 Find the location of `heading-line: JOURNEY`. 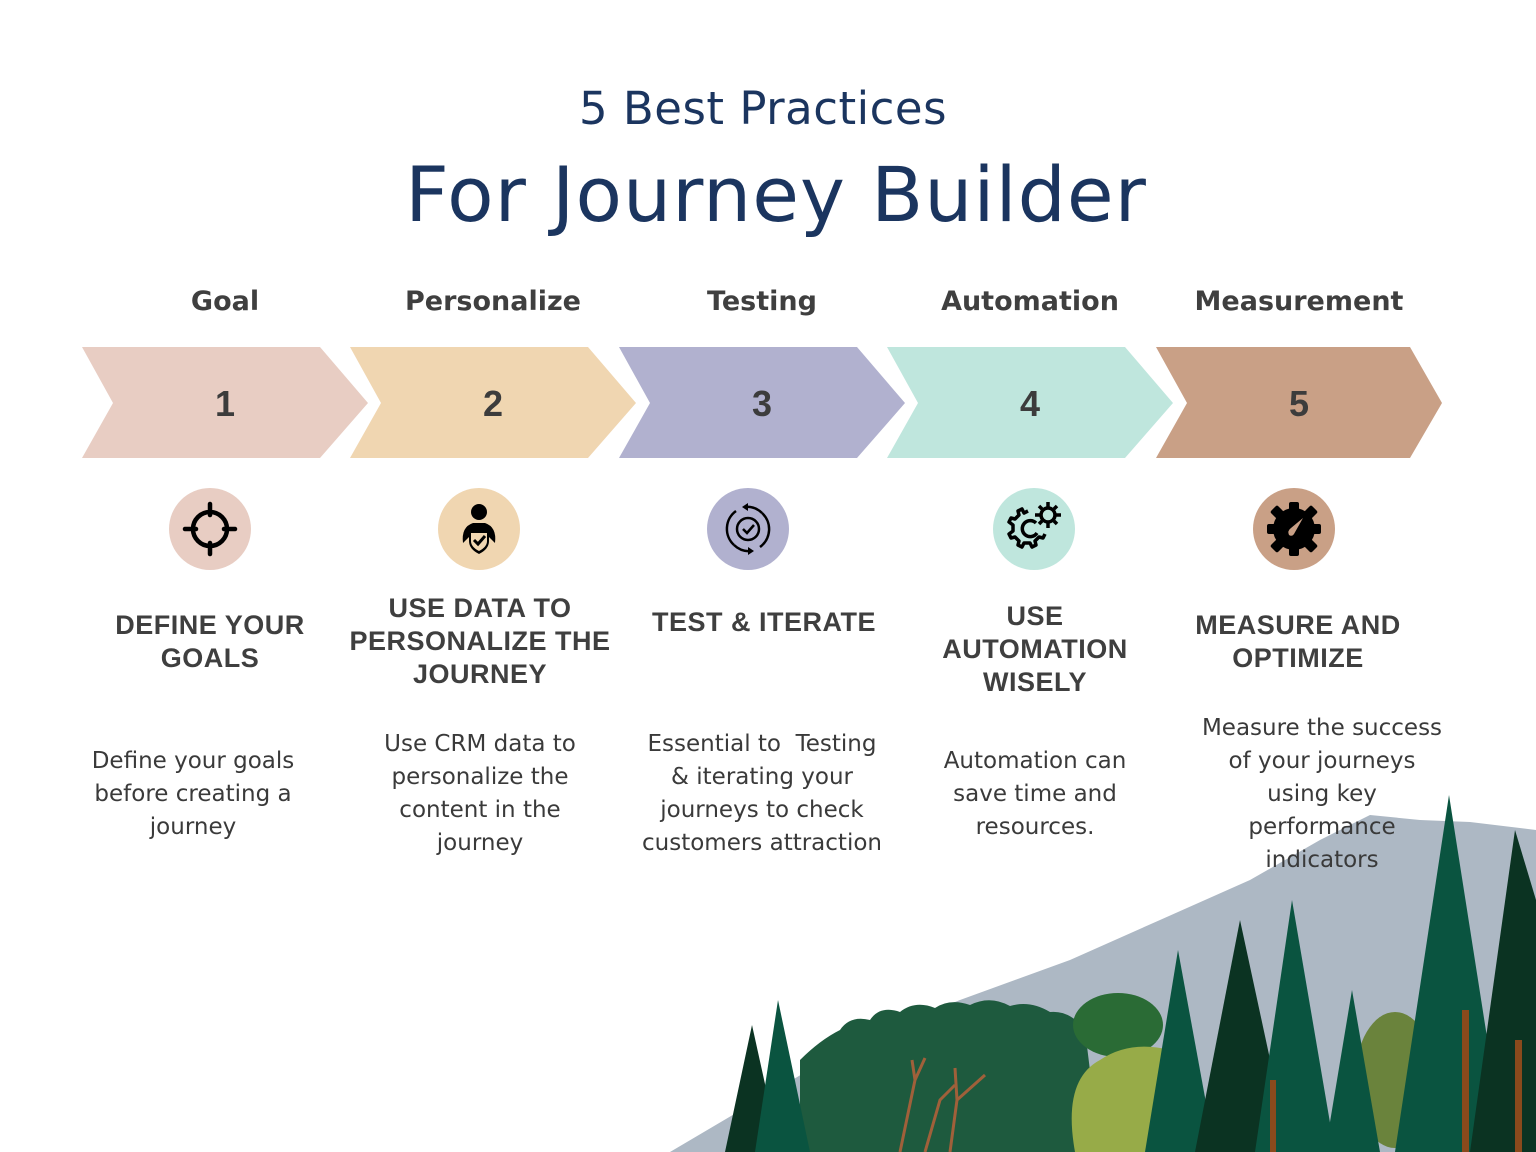

heading-line: JOURNEY is located at coordinates (480, 674).